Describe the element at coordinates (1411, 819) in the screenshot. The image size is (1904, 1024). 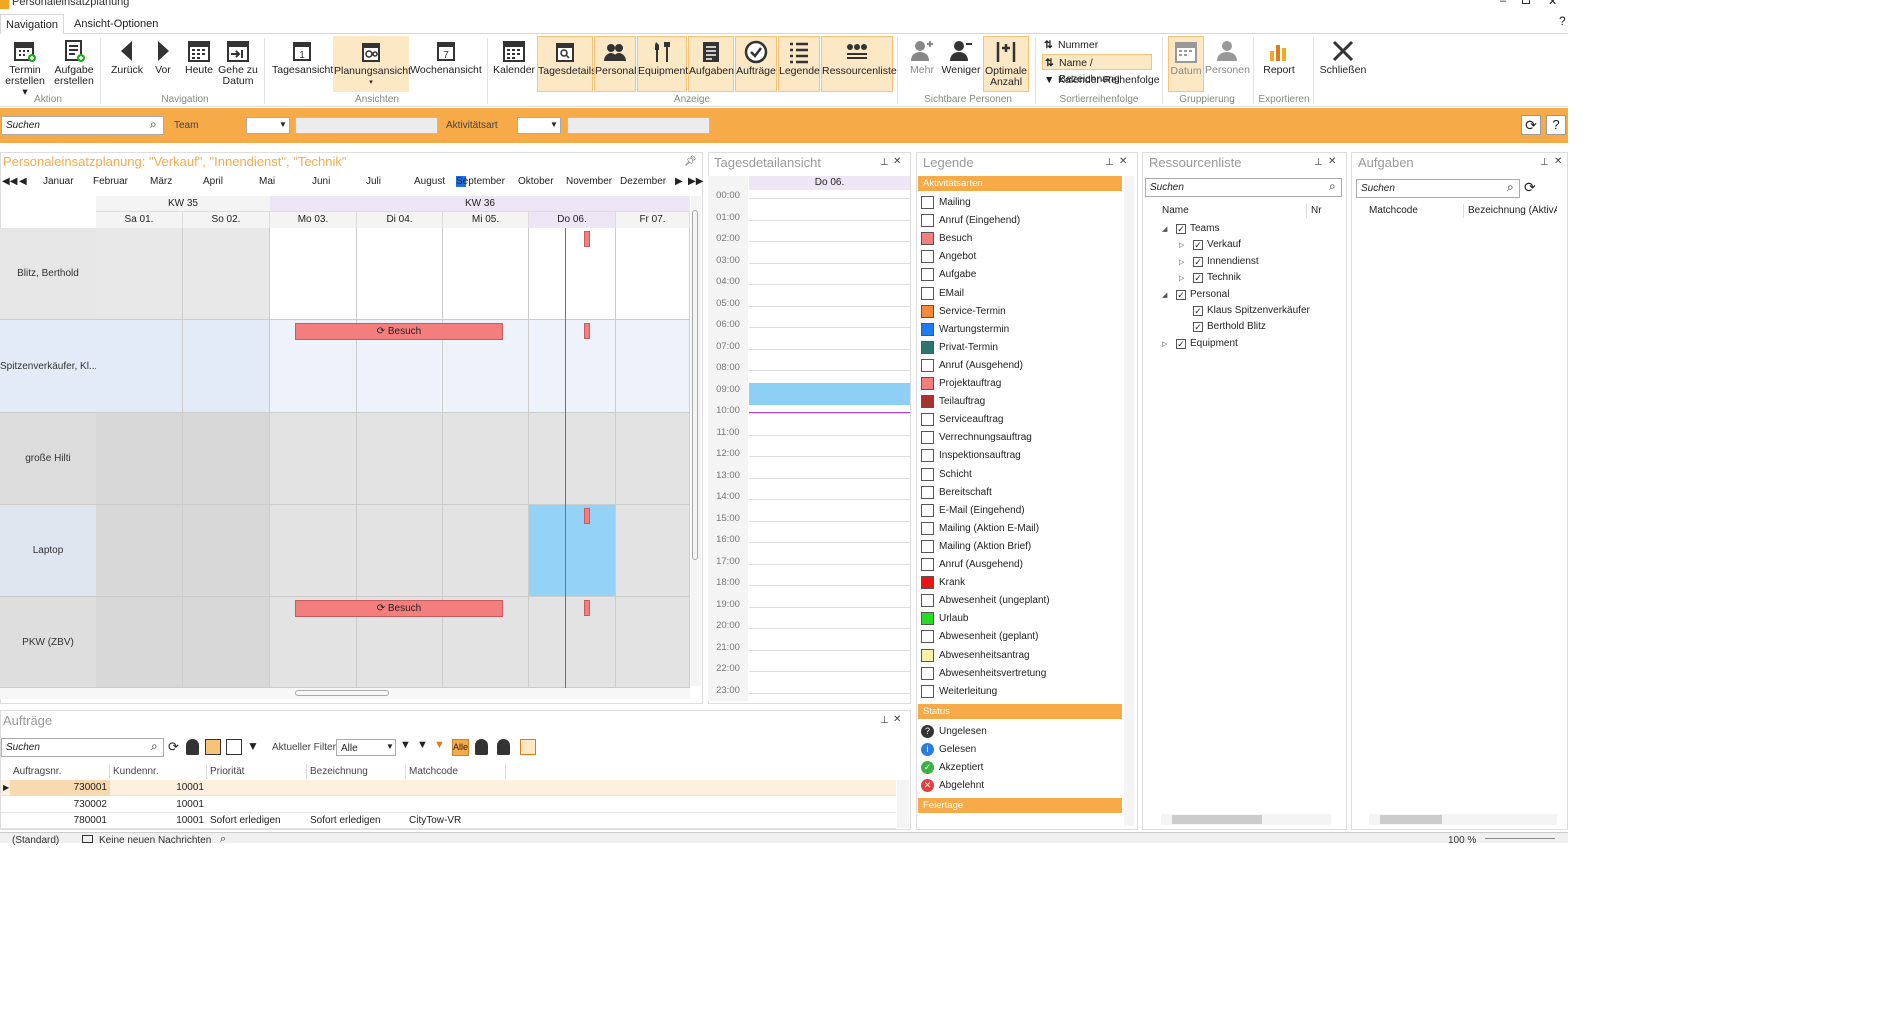
I see `tasks-hscroll-thumb` at that location.